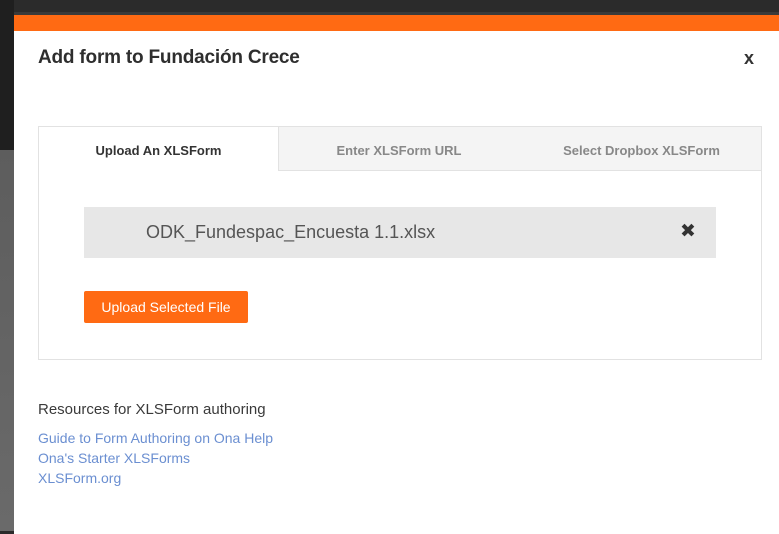  Describe the element at coordinates (641, 148) in the screenshot. I see `tab-select-dropbox-xlsform: Select Dropbox XLSForm` at that location.